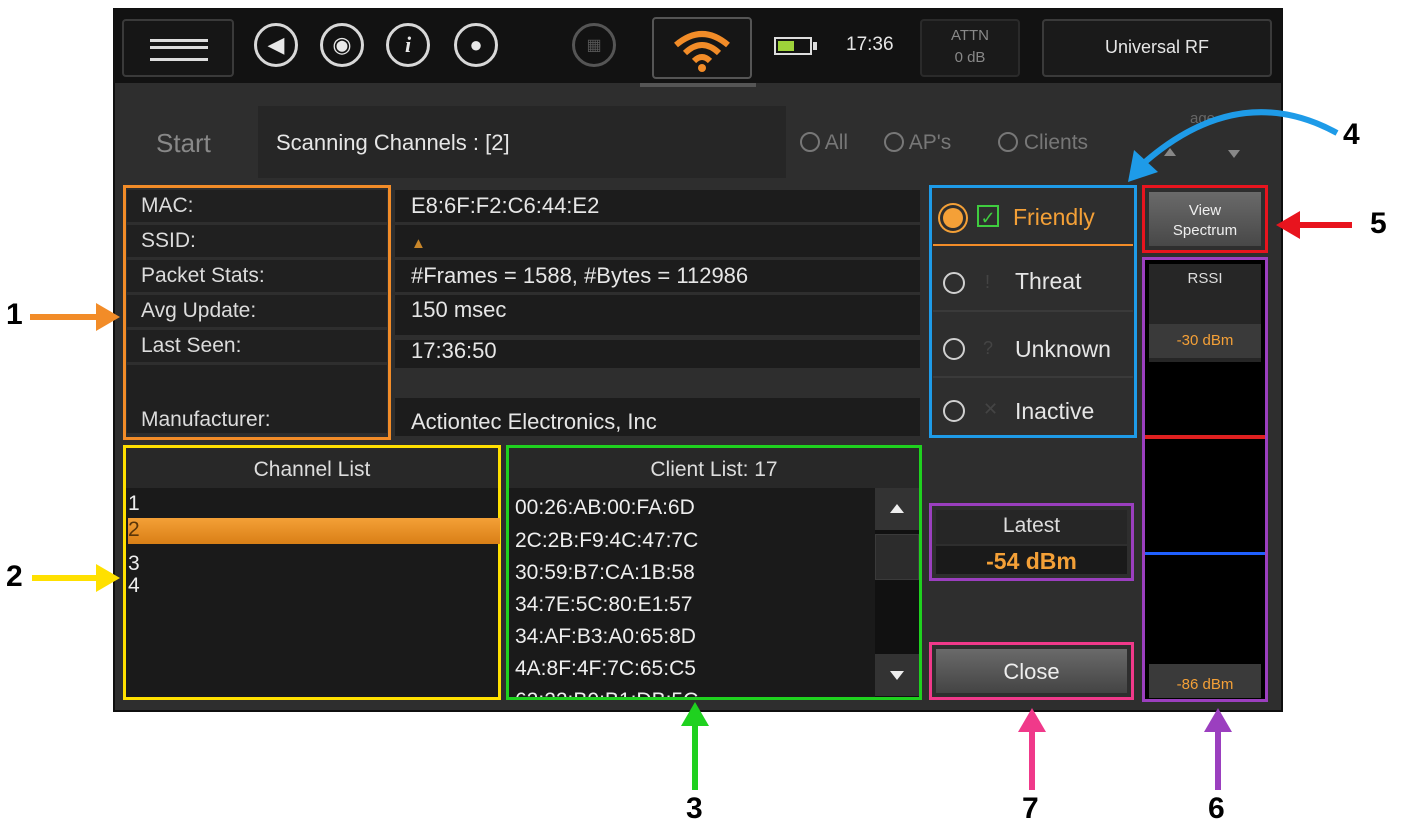 This screenshot has height=826, width=1408. Describe the element at coordinates (694, 808) in the screenshot. I see `annotation-3: 3` at that location.